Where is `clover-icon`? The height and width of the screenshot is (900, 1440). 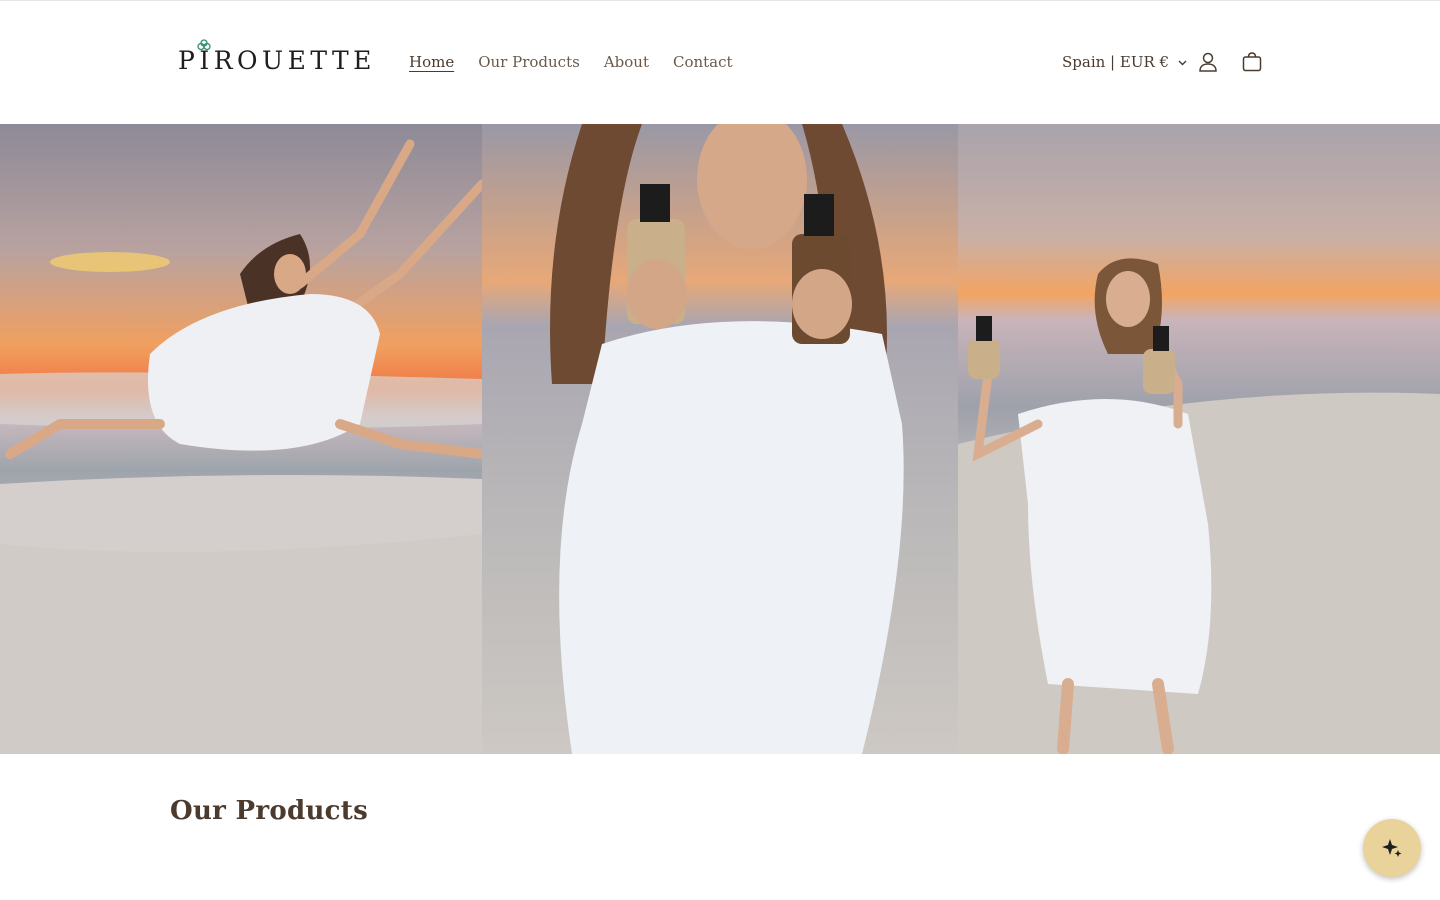
clover-icon is located at coordinates (204, 45).